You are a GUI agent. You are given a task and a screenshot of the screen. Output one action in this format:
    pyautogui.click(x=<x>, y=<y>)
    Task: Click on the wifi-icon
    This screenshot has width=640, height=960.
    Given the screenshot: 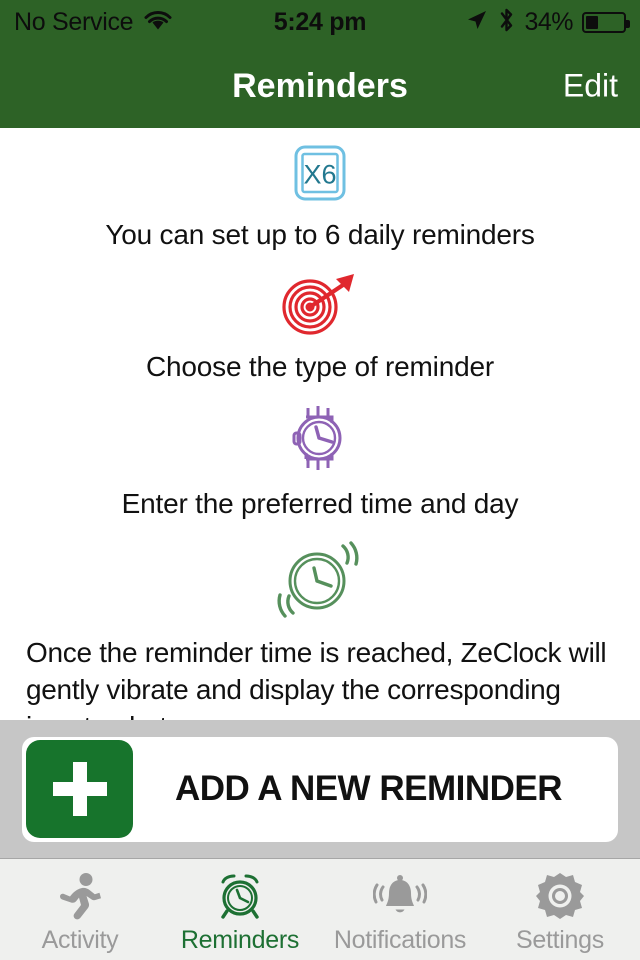 What is the action you would take?
    pyautogui.click(x=158, y=22)
    